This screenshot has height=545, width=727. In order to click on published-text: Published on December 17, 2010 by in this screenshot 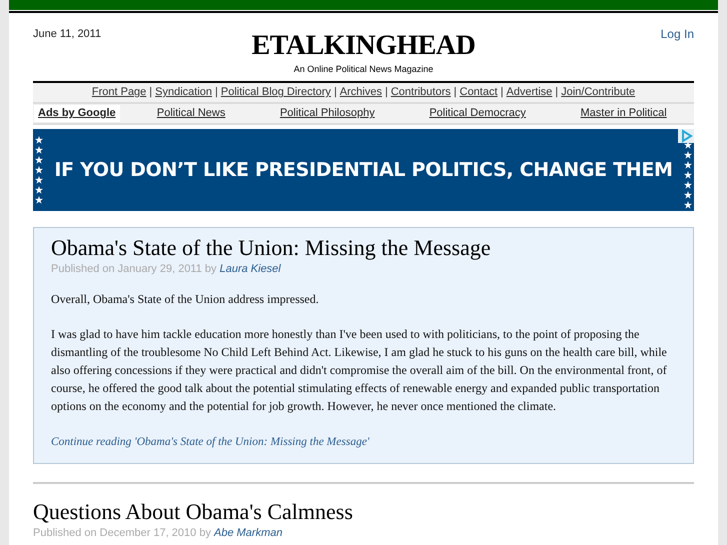, I will do `click(122, 533)`.